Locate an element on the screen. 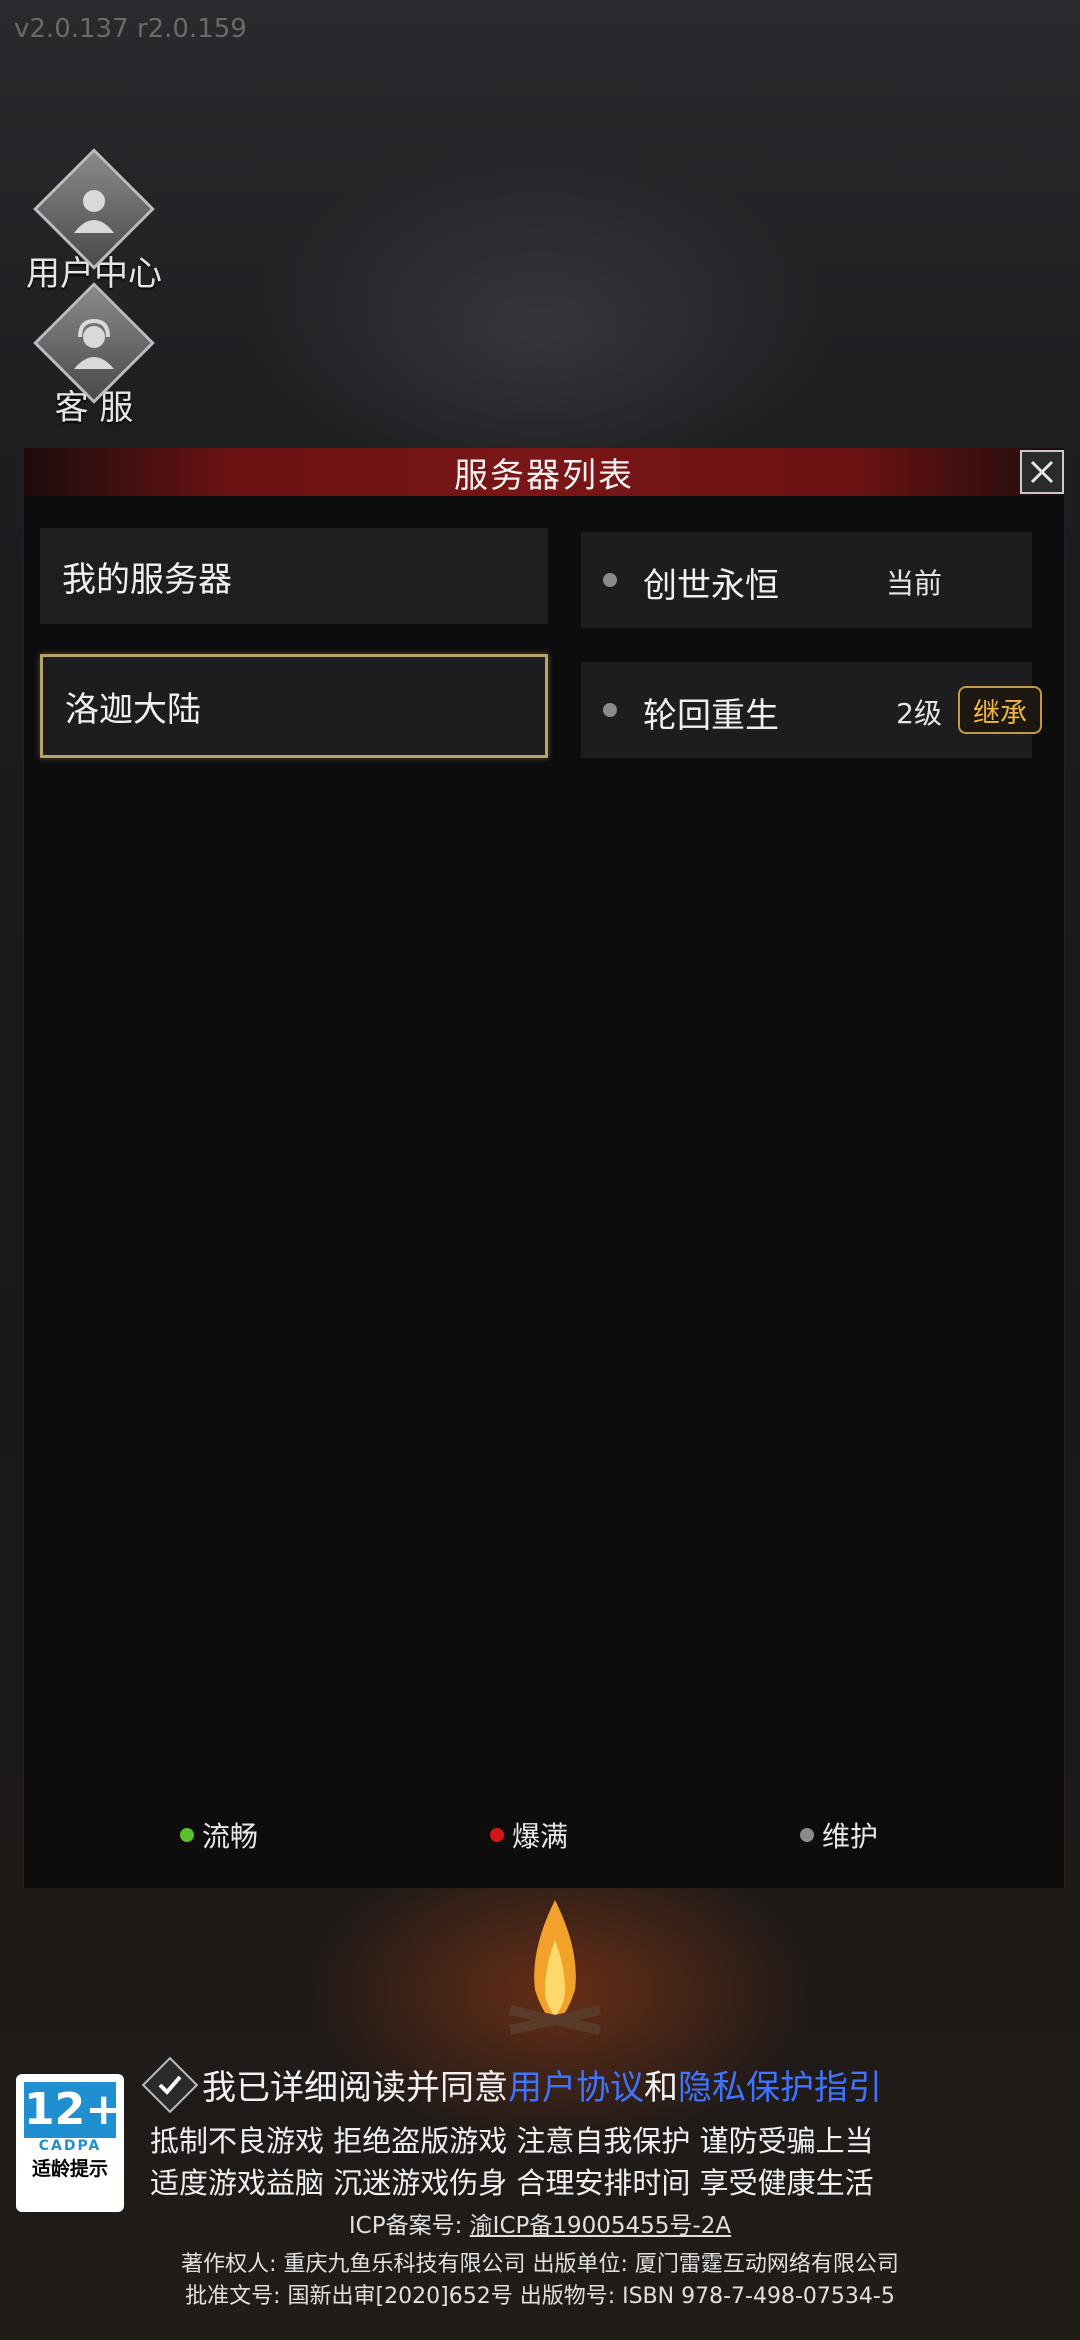 The image size is (1080, 2340). agree-text: 我已详细阅读并同意 is located at coordinates (355, 2088).